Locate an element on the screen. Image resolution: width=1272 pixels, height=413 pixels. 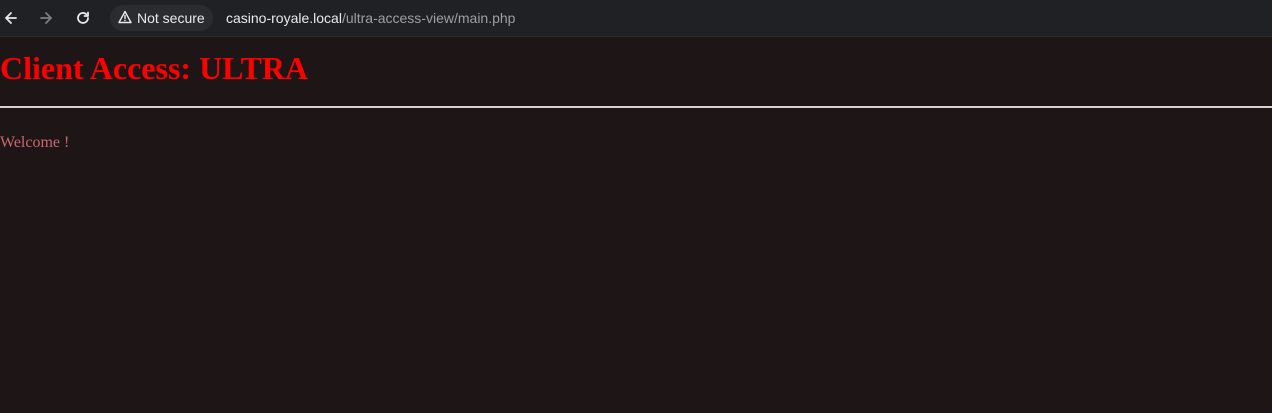
page-title: Client Access: ULTRA is located at coordinates (154, 68).